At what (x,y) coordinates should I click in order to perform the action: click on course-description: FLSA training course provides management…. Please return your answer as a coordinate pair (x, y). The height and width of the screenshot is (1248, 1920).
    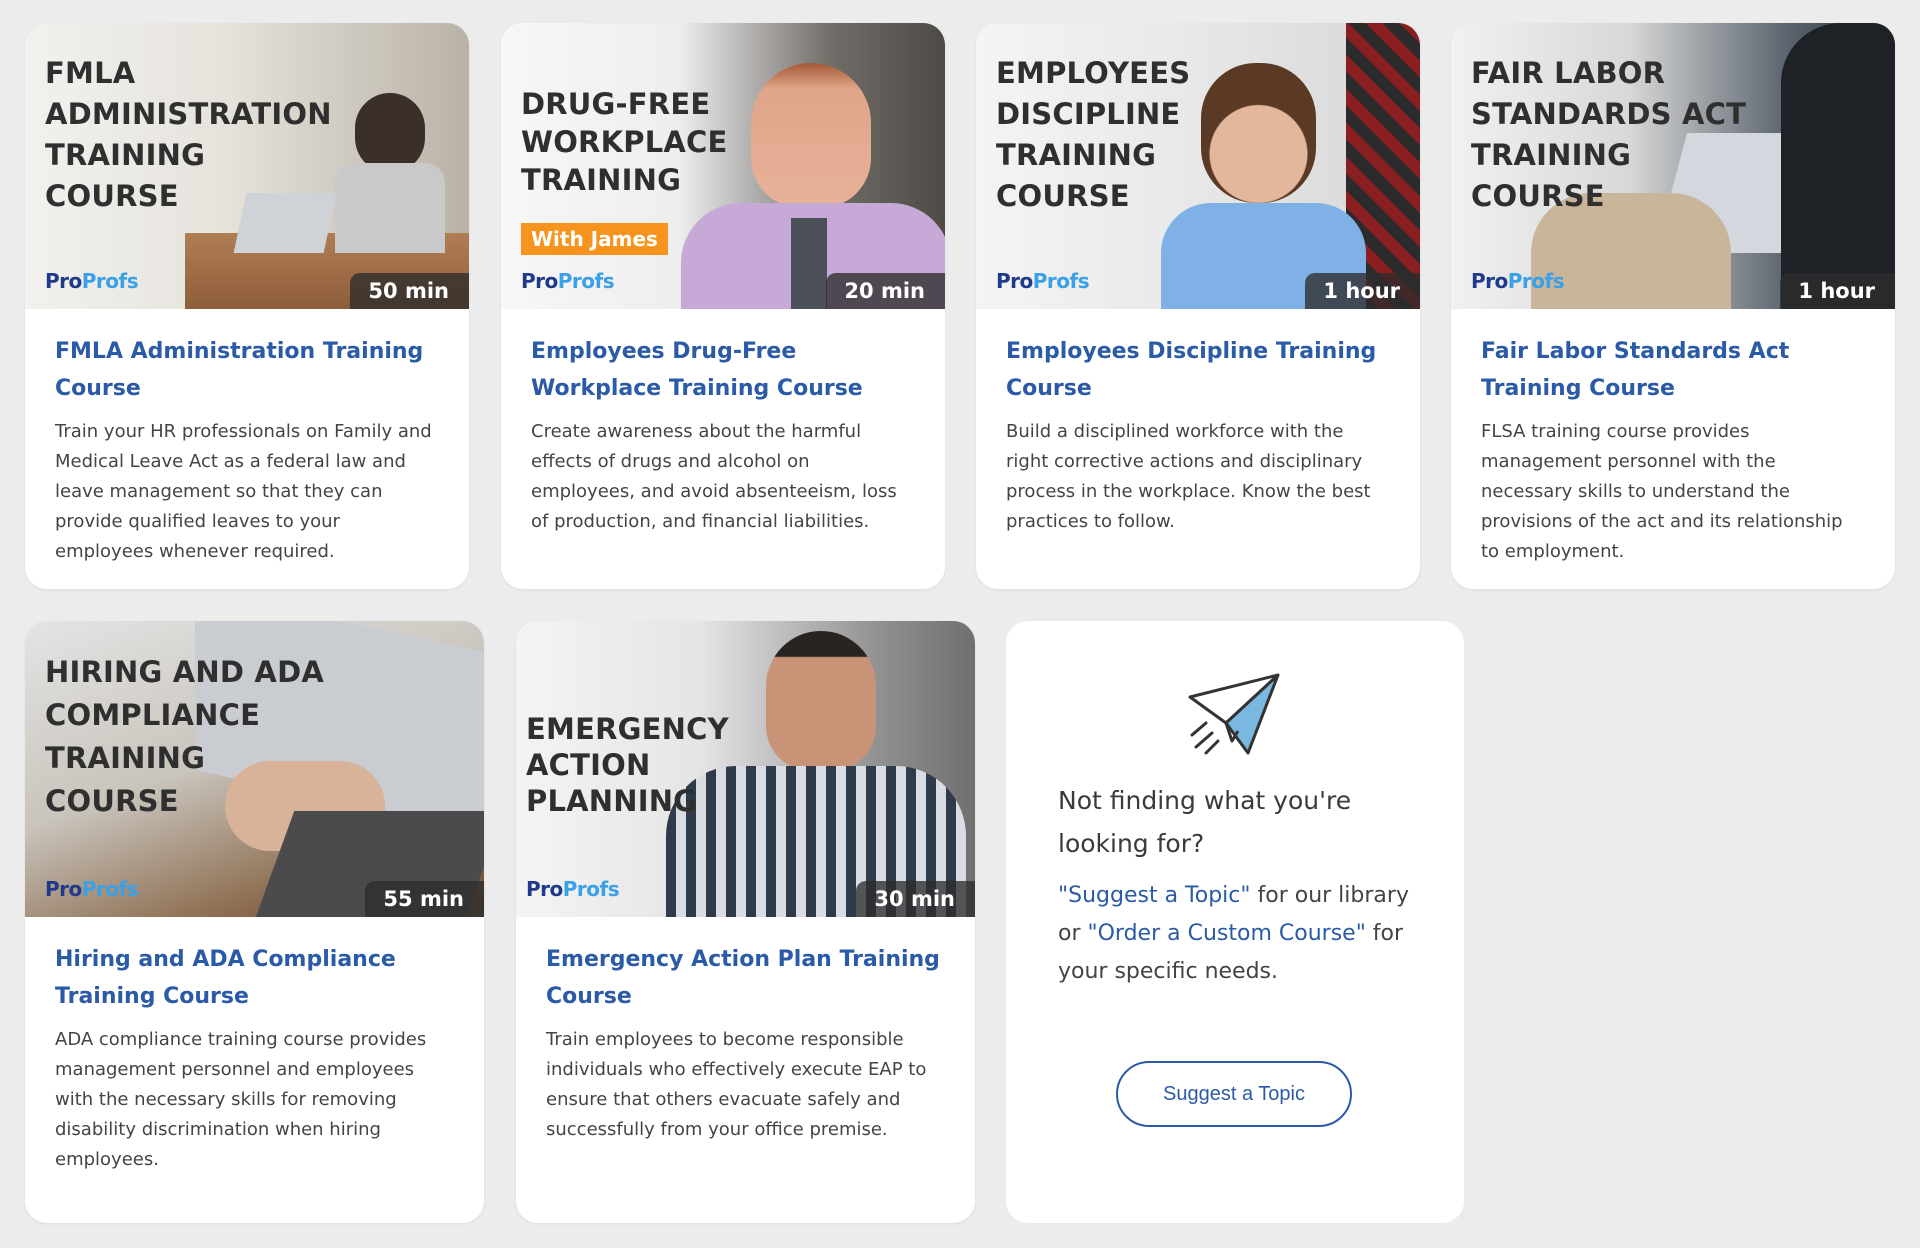
    Looking at the image, I should click on (1662, 491).